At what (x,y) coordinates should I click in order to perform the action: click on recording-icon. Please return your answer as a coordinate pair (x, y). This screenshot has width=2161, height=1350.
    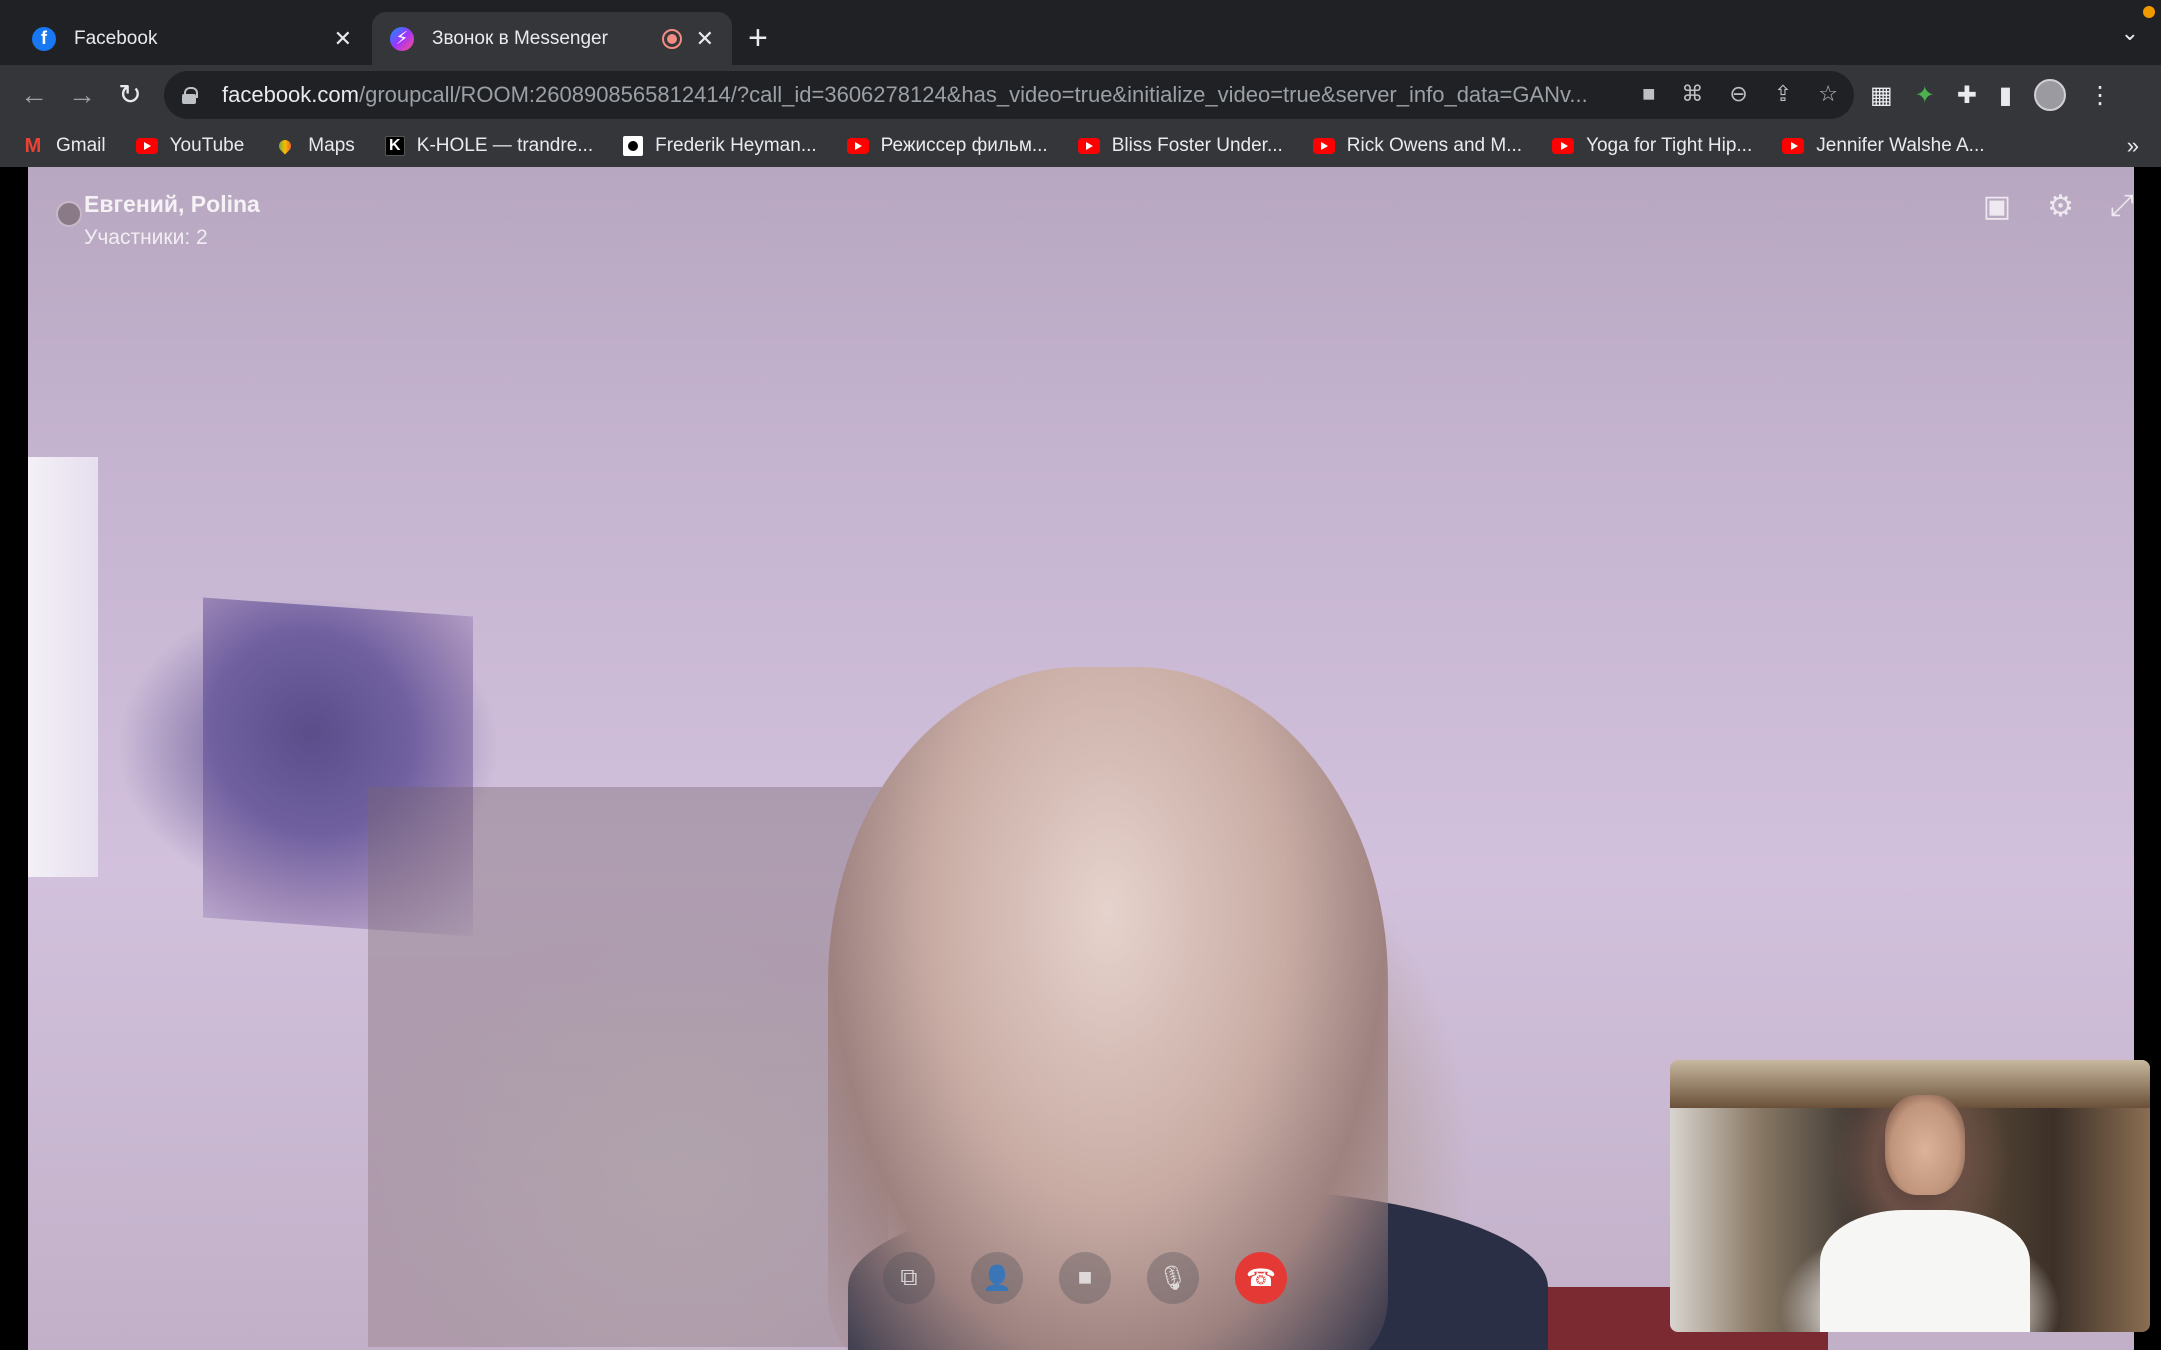
    Looking at the image, I should click on (671, 38).